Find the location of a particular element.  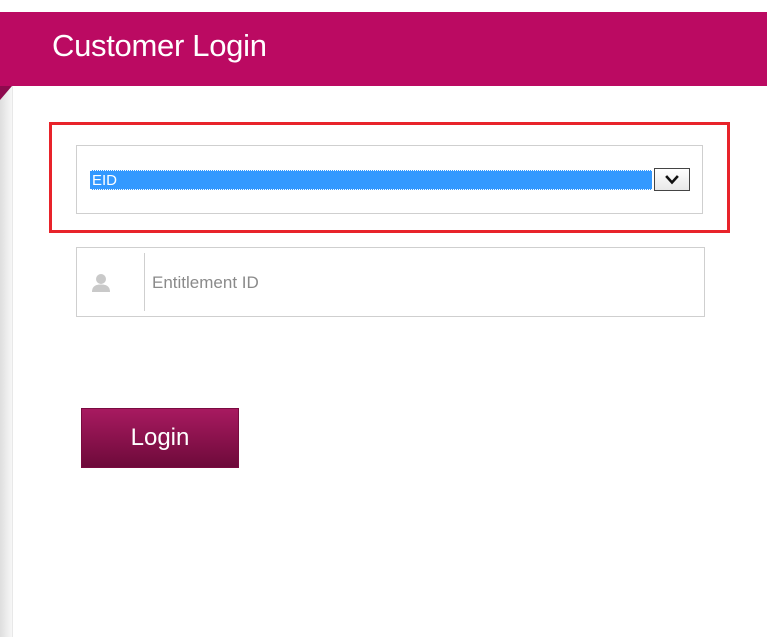

login-button: Login is located at coordinates (160, 438).